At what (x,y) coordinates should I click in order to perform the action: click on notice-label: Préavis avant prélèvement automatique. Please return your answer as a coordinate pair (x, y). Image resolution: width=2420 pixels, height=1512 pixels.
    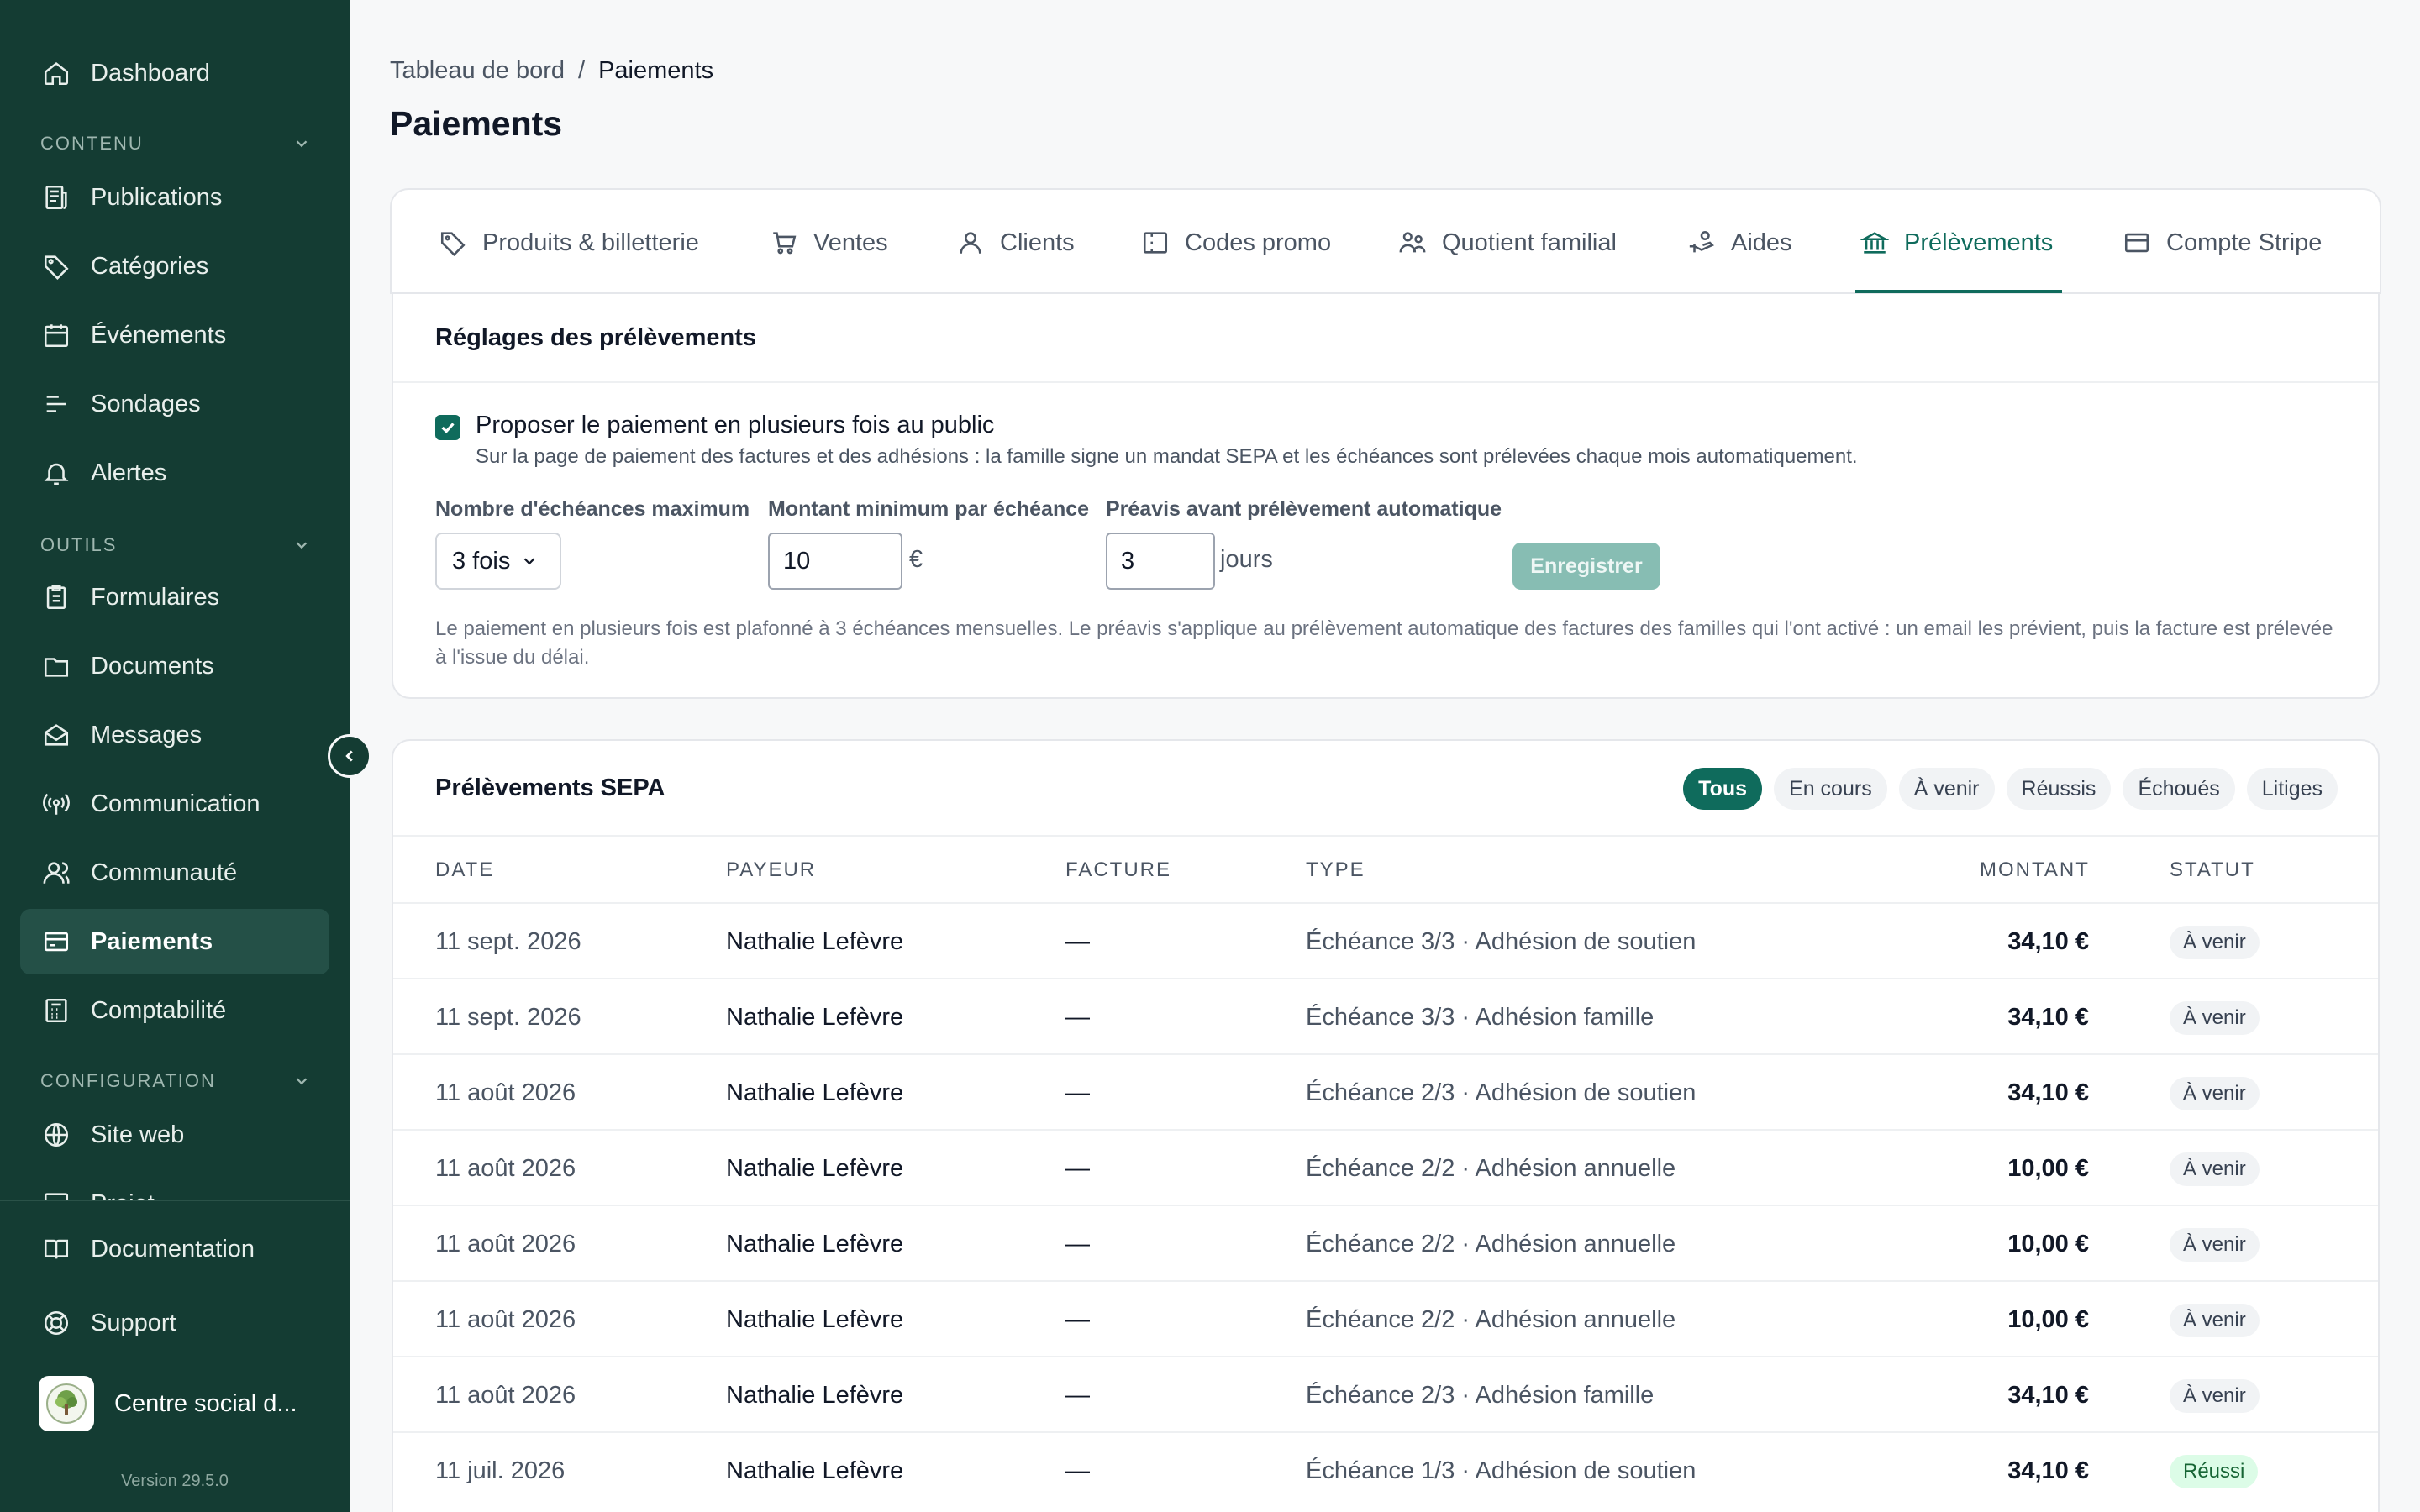
    Looking at the image, I should click on (1304, 509).